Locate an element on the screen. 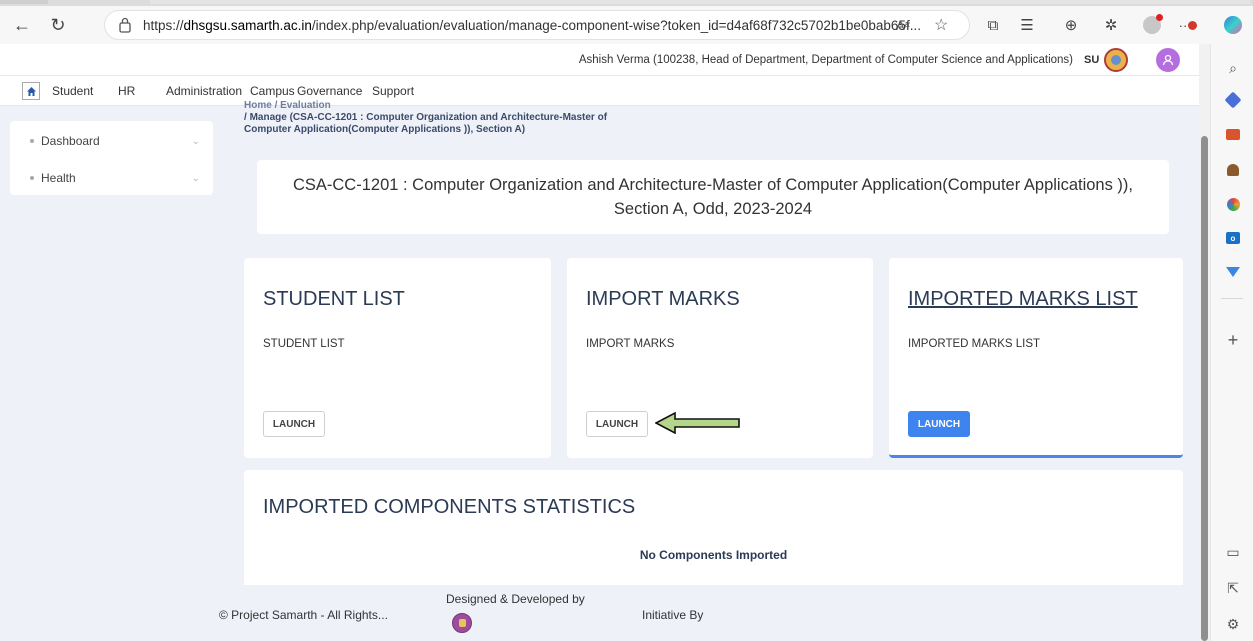 The image size is (1253, 641). briefcase-icon is located at coordinates (1233, 134).